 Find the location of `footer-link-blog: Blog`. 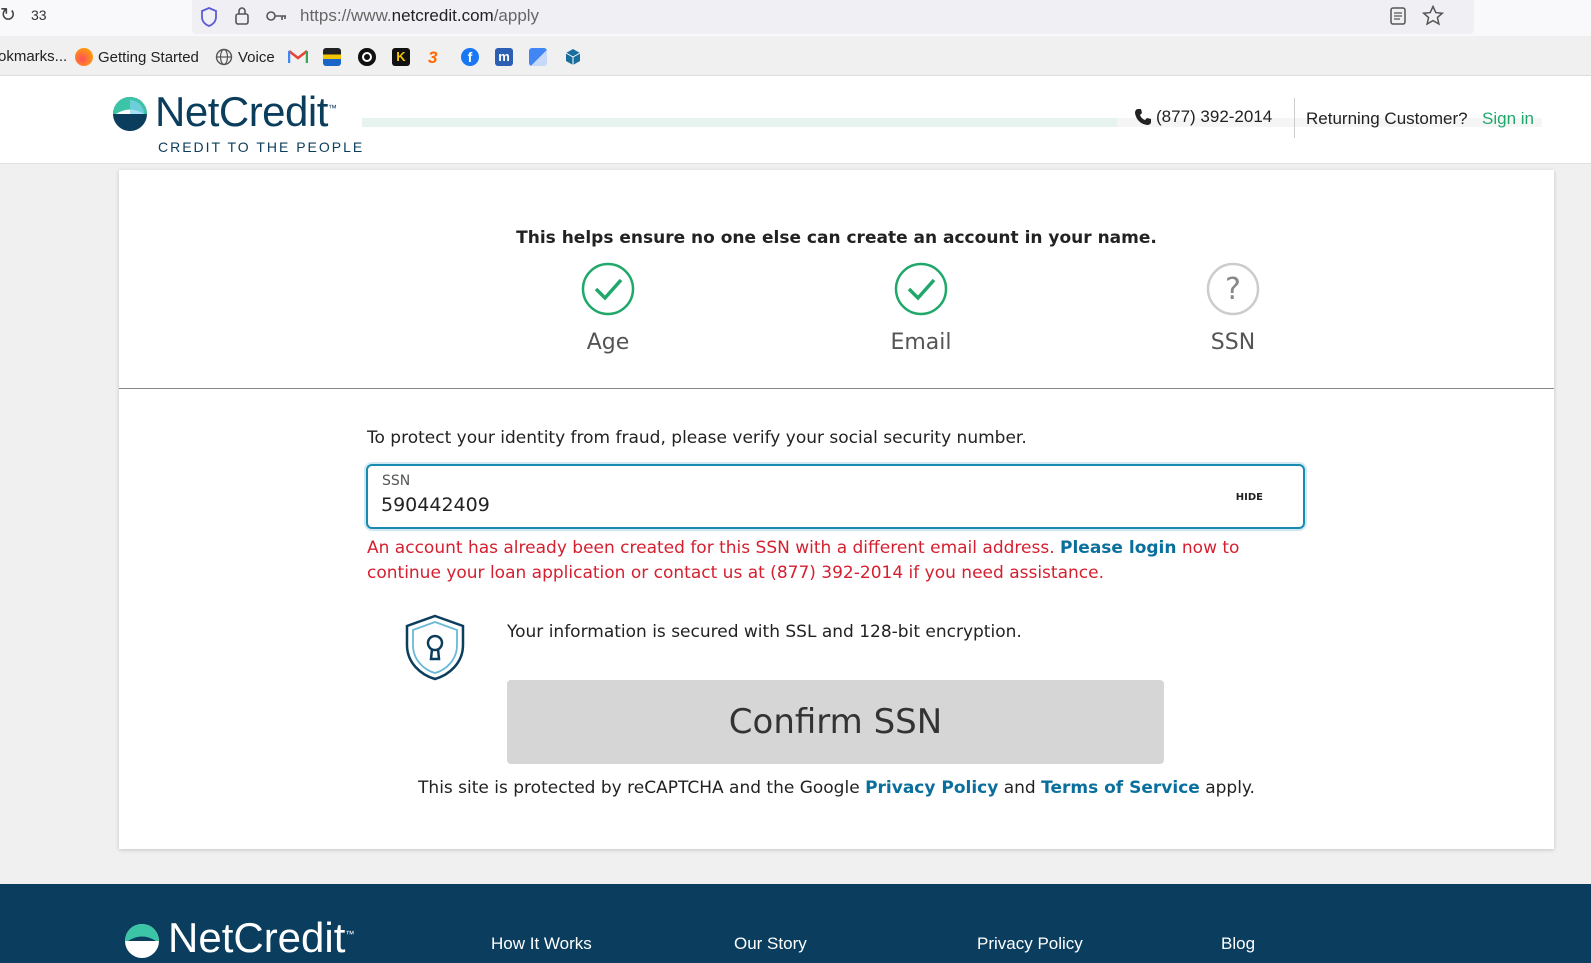

footer-link-blog: Blog is located at coordinates (1238, 944).